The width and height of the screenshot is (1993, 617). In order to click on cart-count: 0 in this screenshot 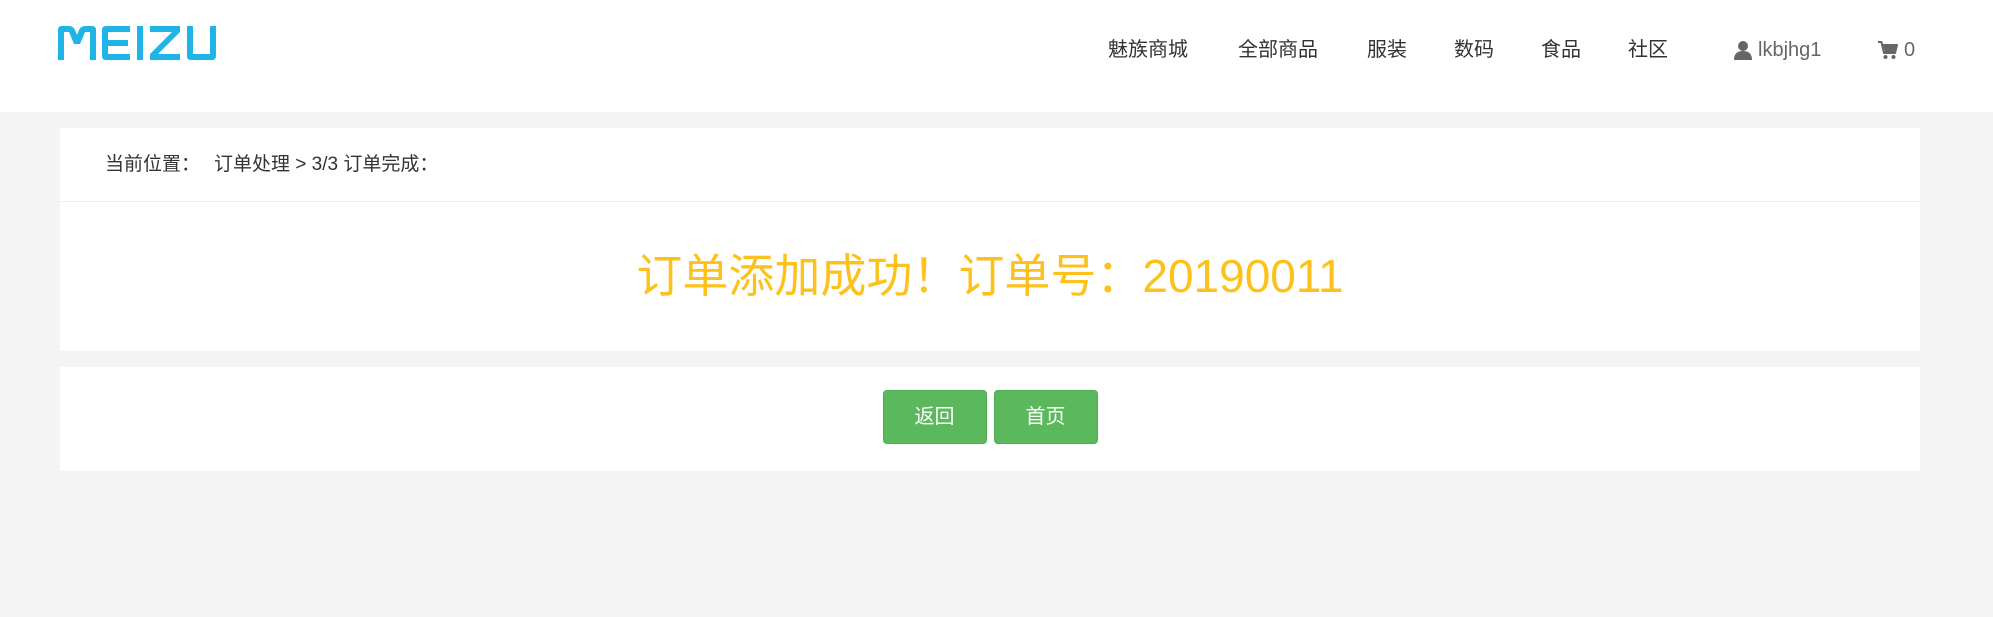, I will do `click(1910, 50)`.